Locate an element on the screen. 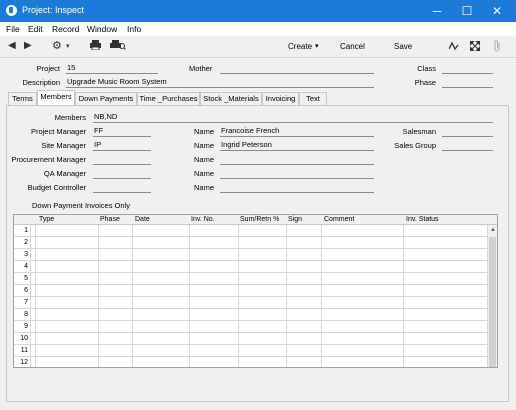 The image size is (516, 410). operations-dropdown-icon: ▾ is located at coordinates (68, 46).